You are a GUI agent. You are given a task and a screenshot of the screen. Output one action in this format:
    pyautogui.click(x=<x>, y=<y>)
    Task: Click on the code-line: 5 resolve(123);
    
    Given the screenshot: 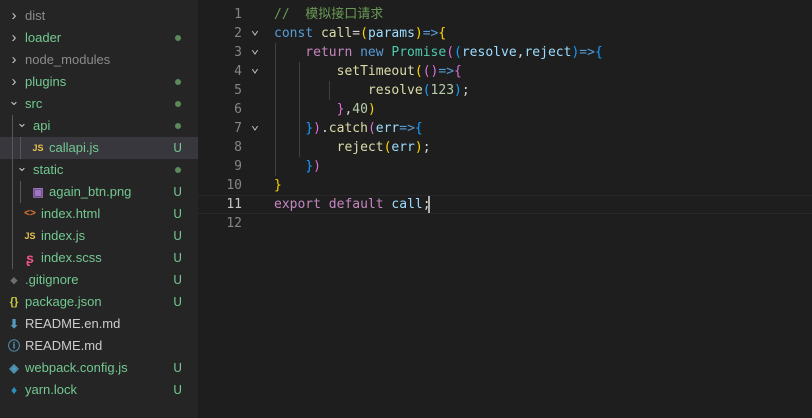 What is the action you would take?
    pyautogui.click(x=505, y=90)
    